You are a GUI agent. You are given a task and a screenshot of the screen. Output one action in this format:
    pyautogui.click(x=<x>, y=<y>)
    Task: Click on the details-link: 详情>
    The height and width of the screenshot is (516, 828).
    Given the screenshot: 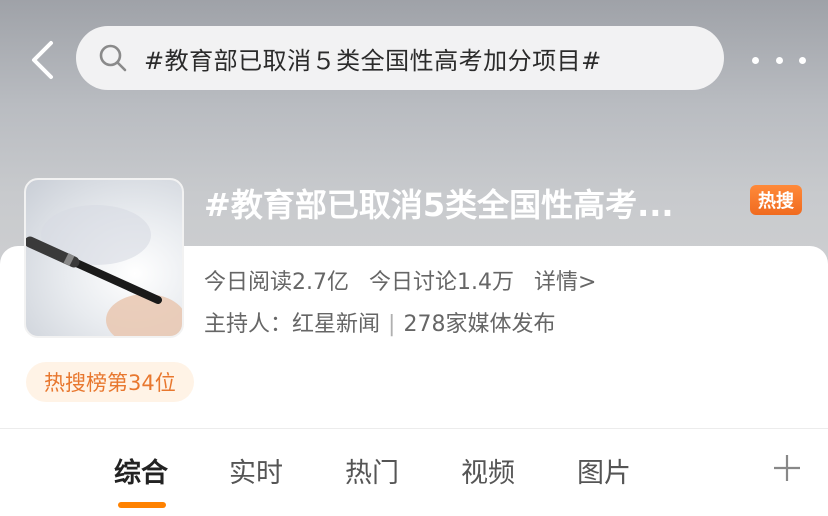 What is the action you would take?
    pyautogui.click(x=565, y=280)
    